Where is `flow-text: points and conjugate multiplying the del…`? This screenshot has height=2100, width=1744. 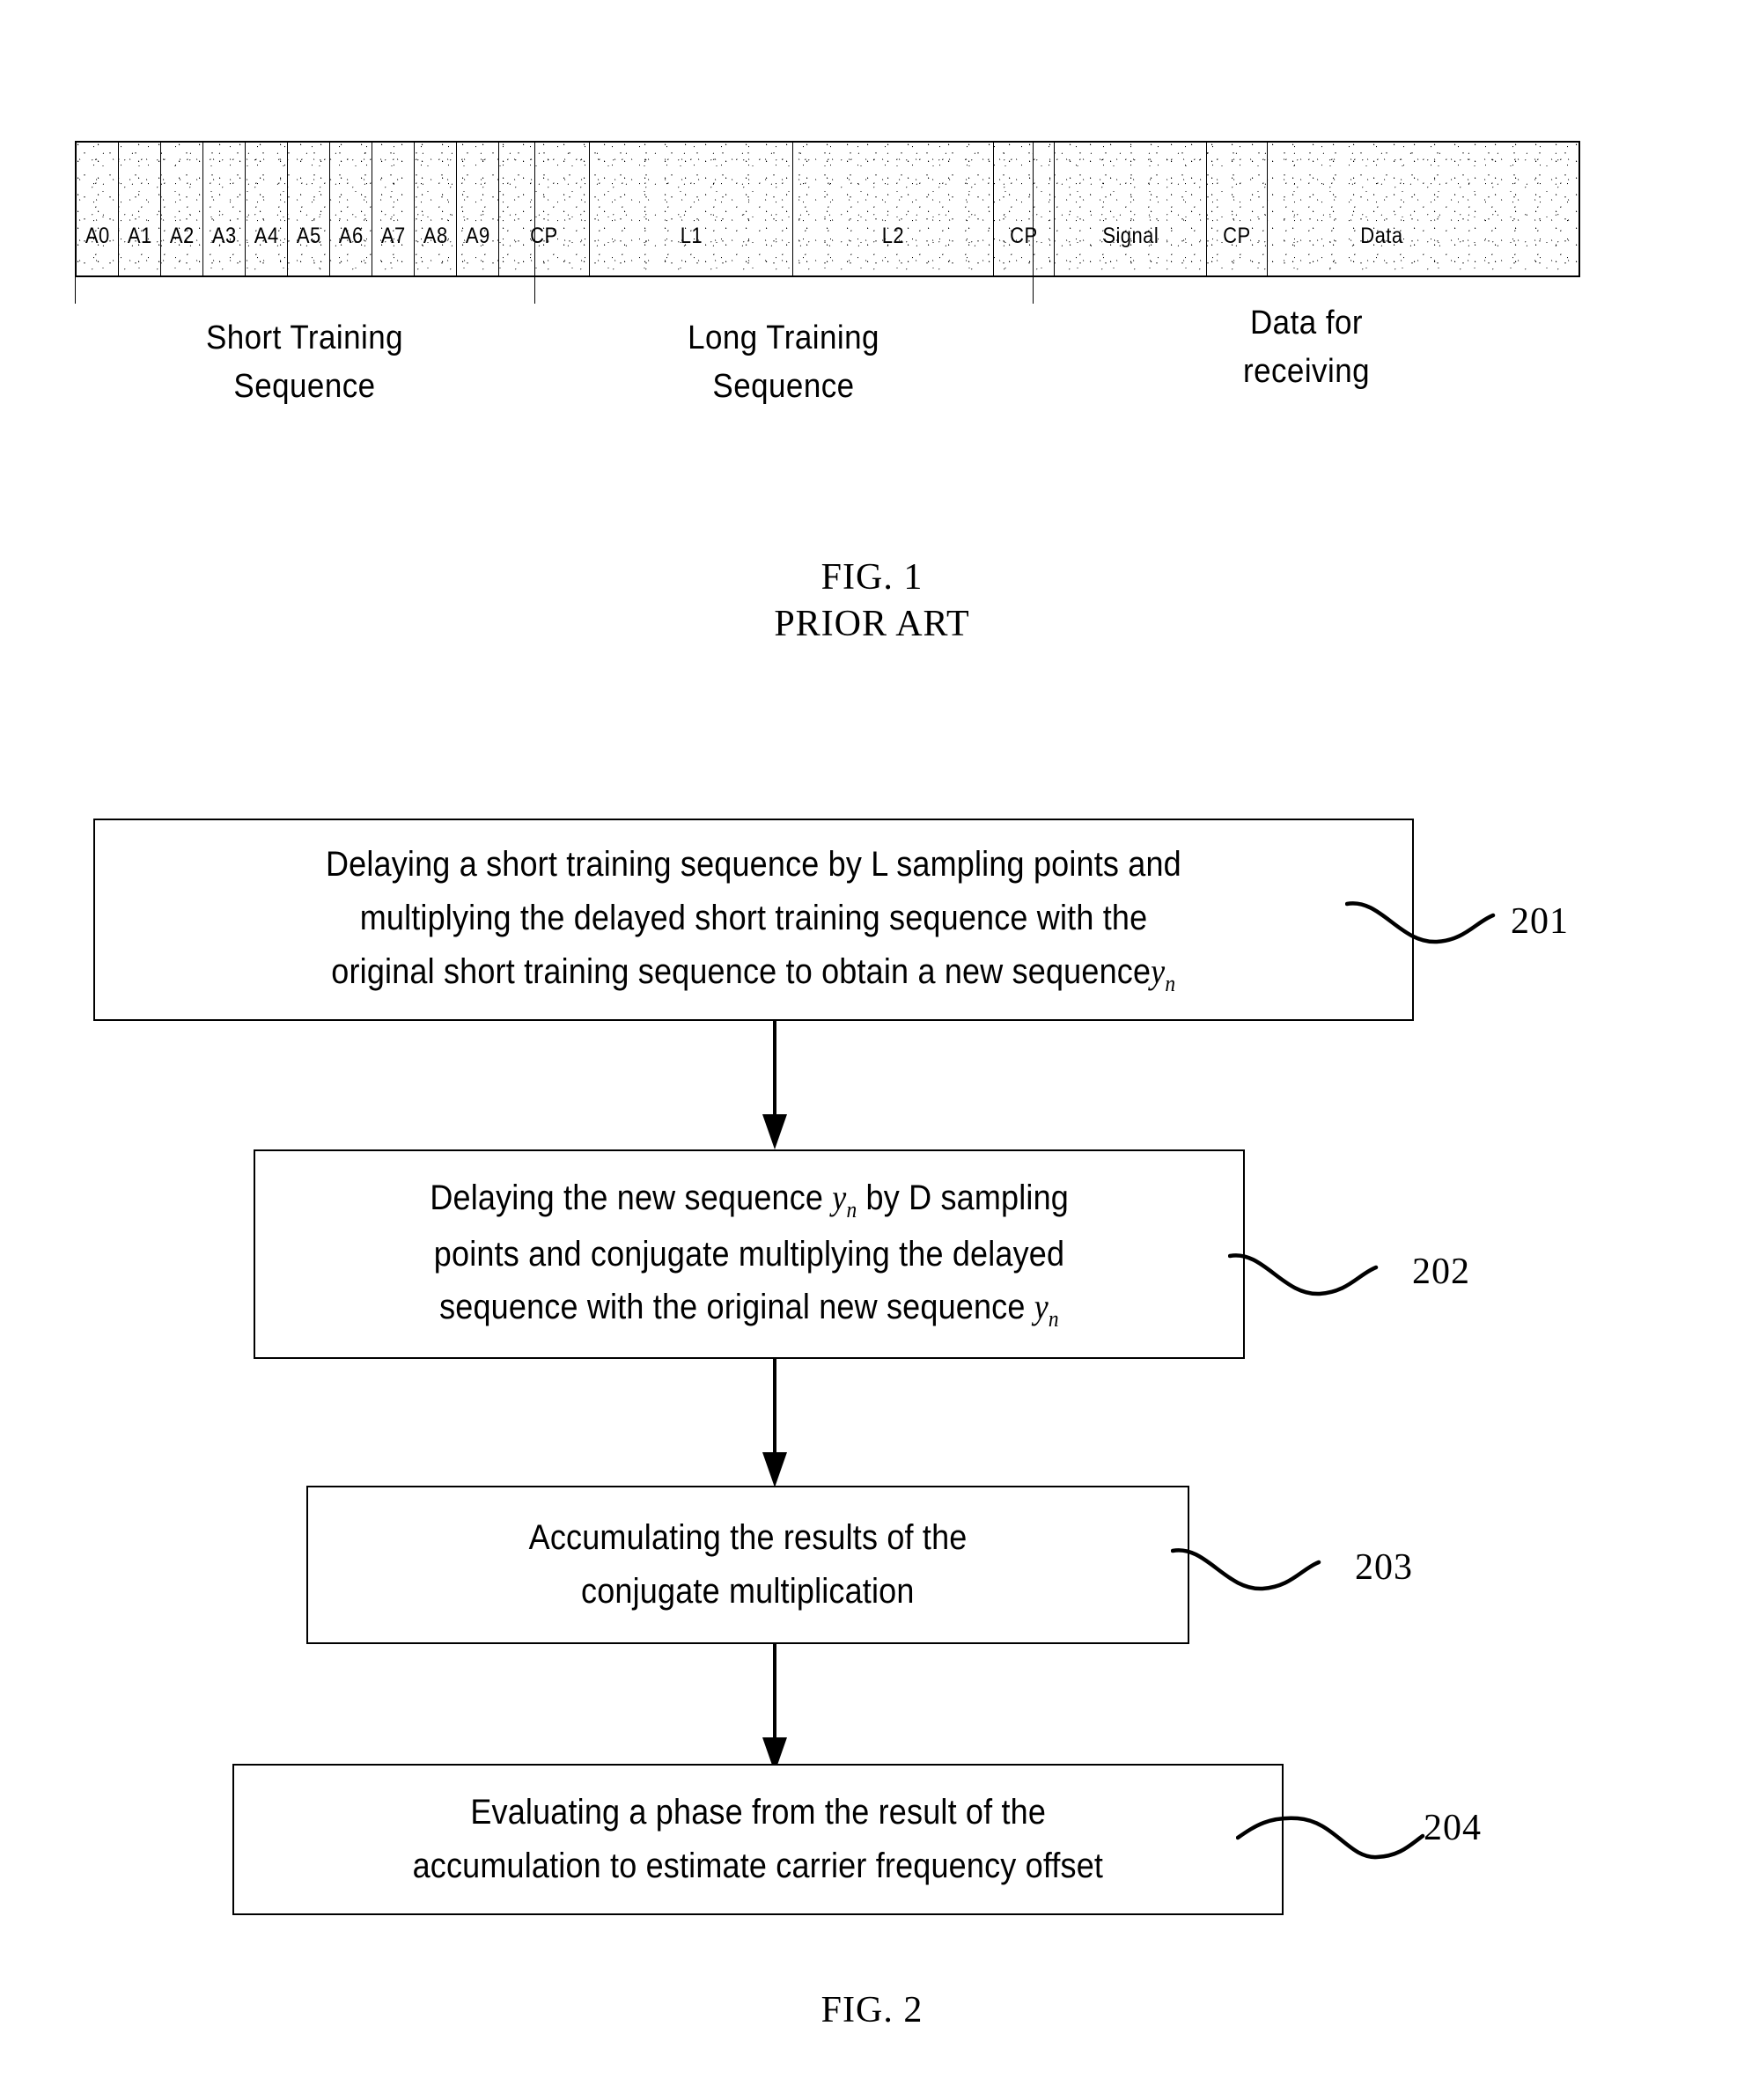 flow-text: points and conjugate multiplying the del… is located at coordinates (749, 1254).